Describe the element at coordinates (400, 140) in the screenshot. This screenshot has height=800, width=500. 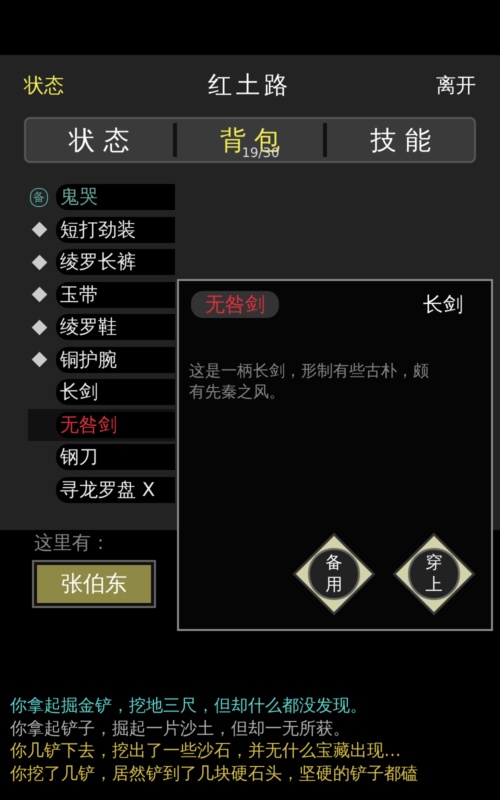
I see `tab: 技 能` at that location.